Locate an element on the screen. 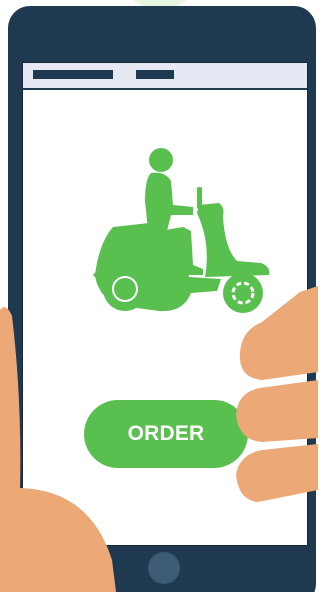 The image size is (320, 592). status-bar is located at coordinates (165, 76).